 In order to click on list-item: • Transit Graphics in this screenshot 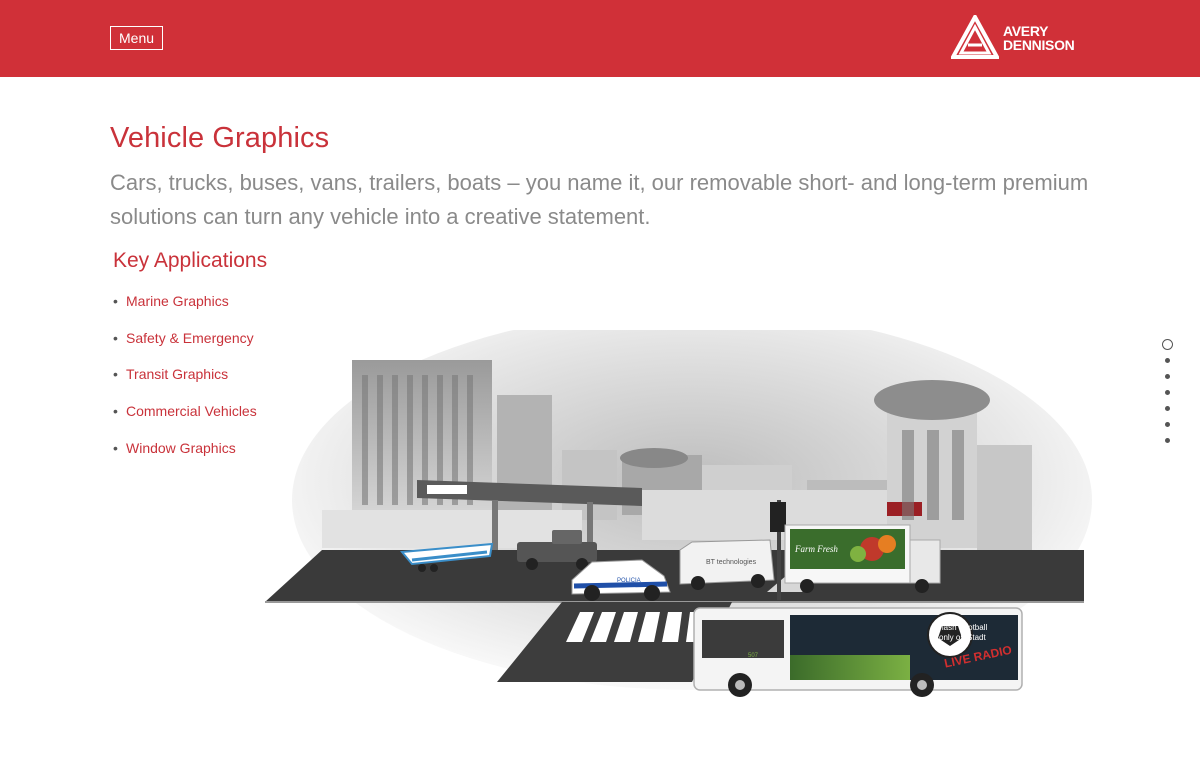, I will do `click(185, 381)`.